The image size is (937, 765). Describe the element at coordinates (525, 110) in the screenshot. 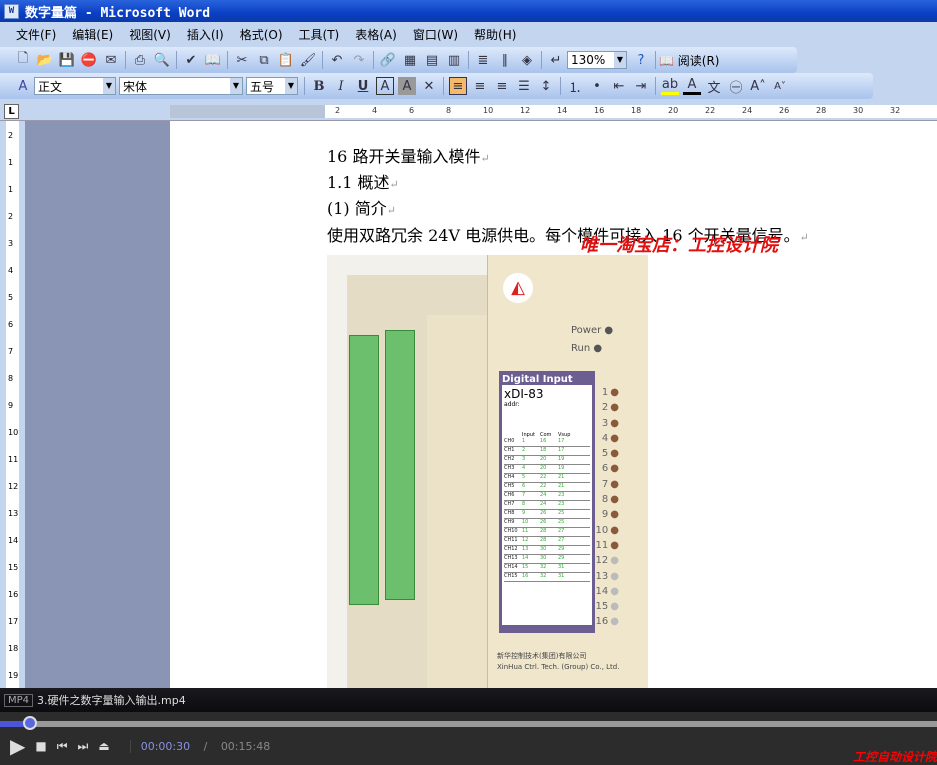

I see `ruler-tick: 12` at that location.